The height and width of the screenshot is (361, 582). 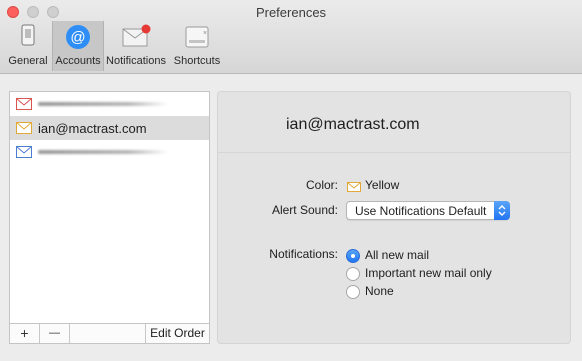 What do you see at coordinates (353, 256) in the screenshot?
I see `radio-all-new-mail` at bounding box center [353, 256].